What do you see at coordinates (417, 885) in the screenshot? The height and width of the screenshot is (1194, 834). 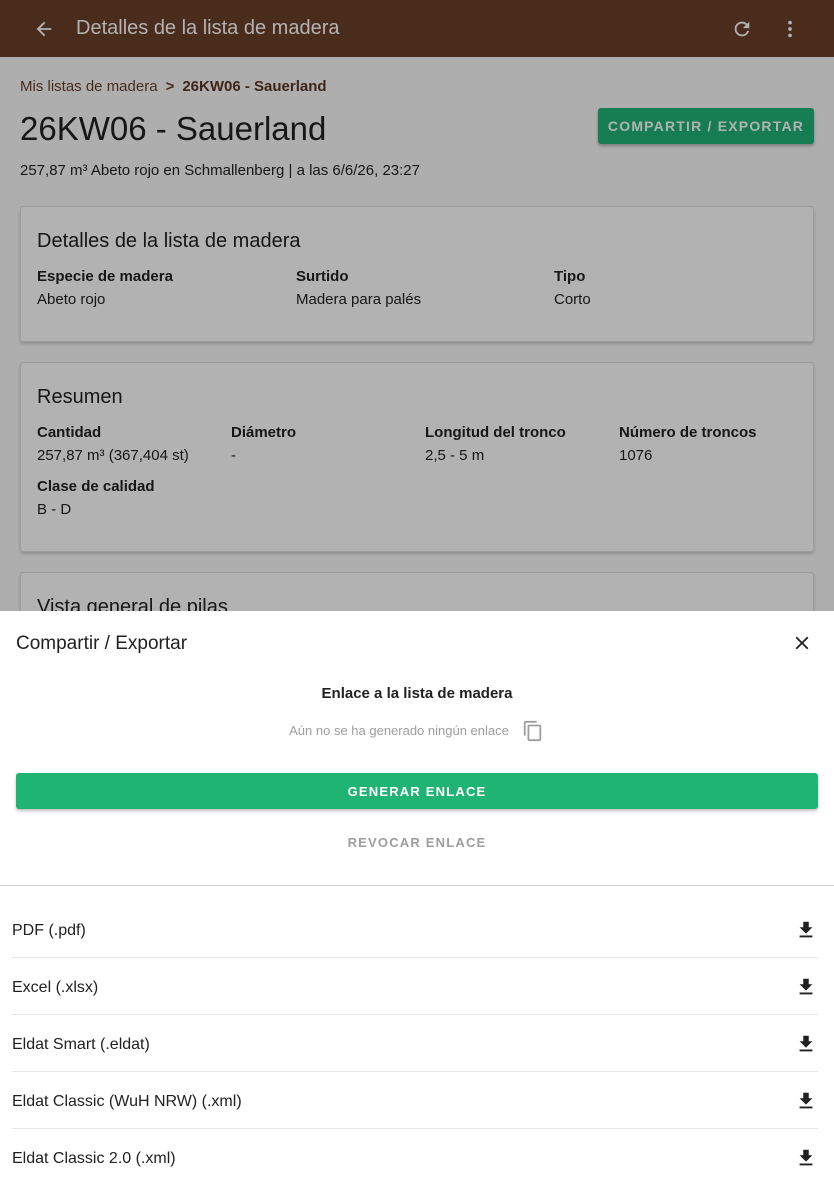 I see `divider` at bounding box center [417, 885].